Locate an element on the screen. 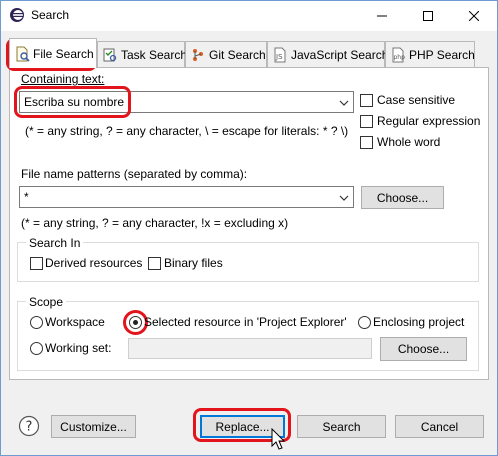 Image resolution: width=498 pixels, height=456 pixels. cancel-label: Cancel is located at coordinates (439, 426).